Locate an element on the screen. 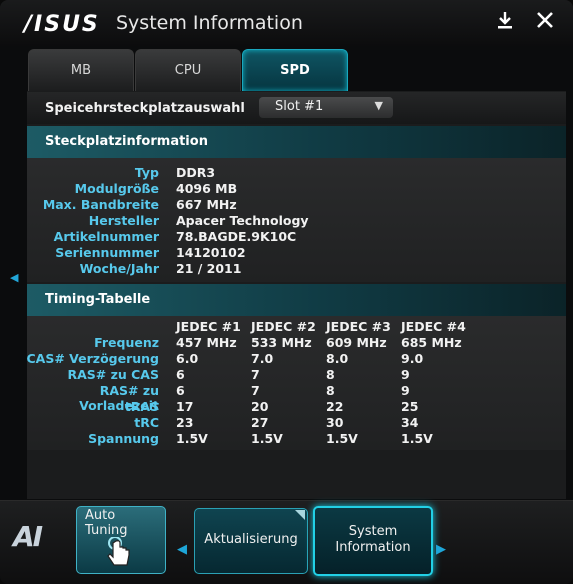 The image size is (573, 584). slot-info-value: 4096 MB is located at coordinates (207, 188).